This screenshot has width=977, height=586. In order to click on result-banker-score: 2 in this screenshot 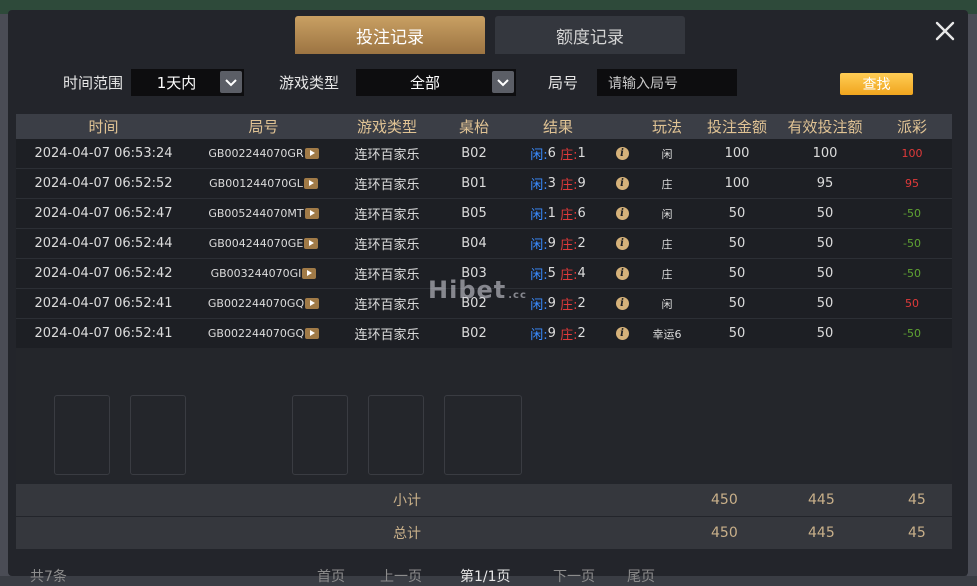, I will do `click(581, 243)`.